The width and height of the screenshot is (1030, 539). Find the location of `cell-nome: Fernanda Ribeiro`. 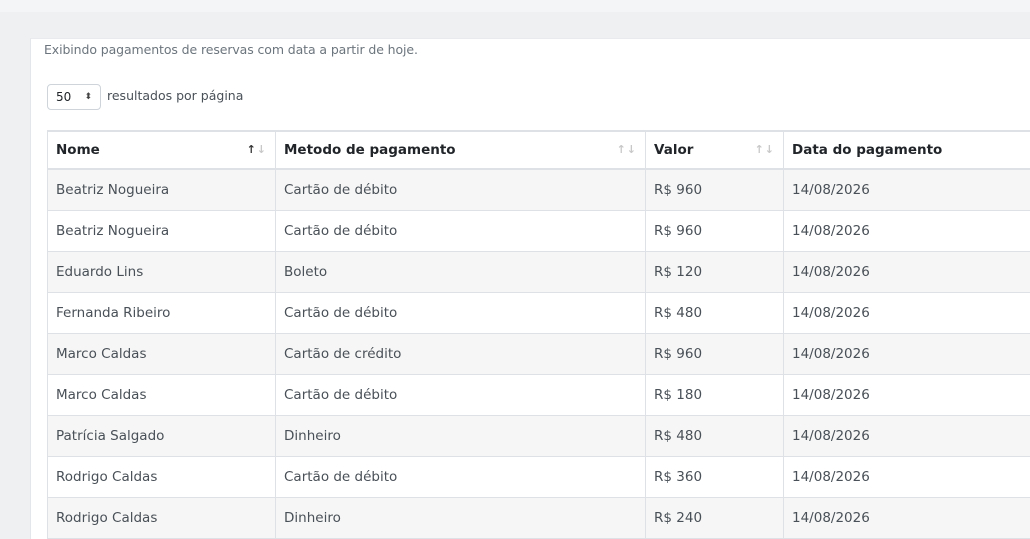

cell-nome: Fernanda Ribeiro is located at coordinates (162, 313).